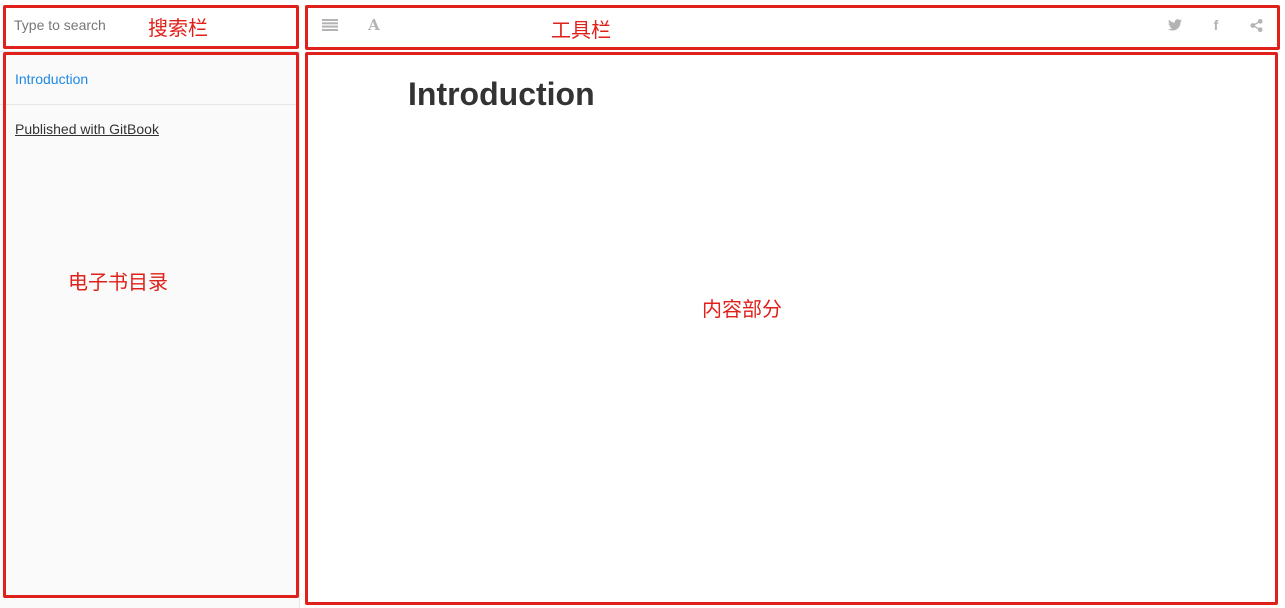 The height and width of the screenshot is (608, 1285). What do you see at coordinates (742, 309) in the screenshot?
I see `content-annotation-label: 内容部分` at bounding box center [742, 309].